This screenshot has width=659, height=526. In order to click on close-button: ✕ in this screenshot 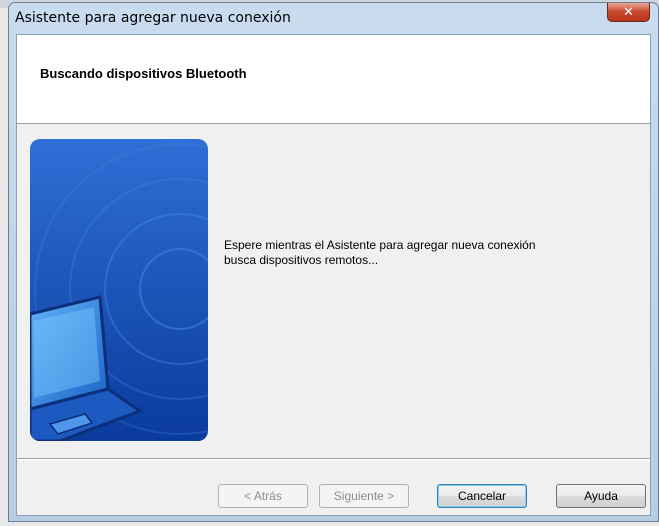, I will do `click(628, 12)`.